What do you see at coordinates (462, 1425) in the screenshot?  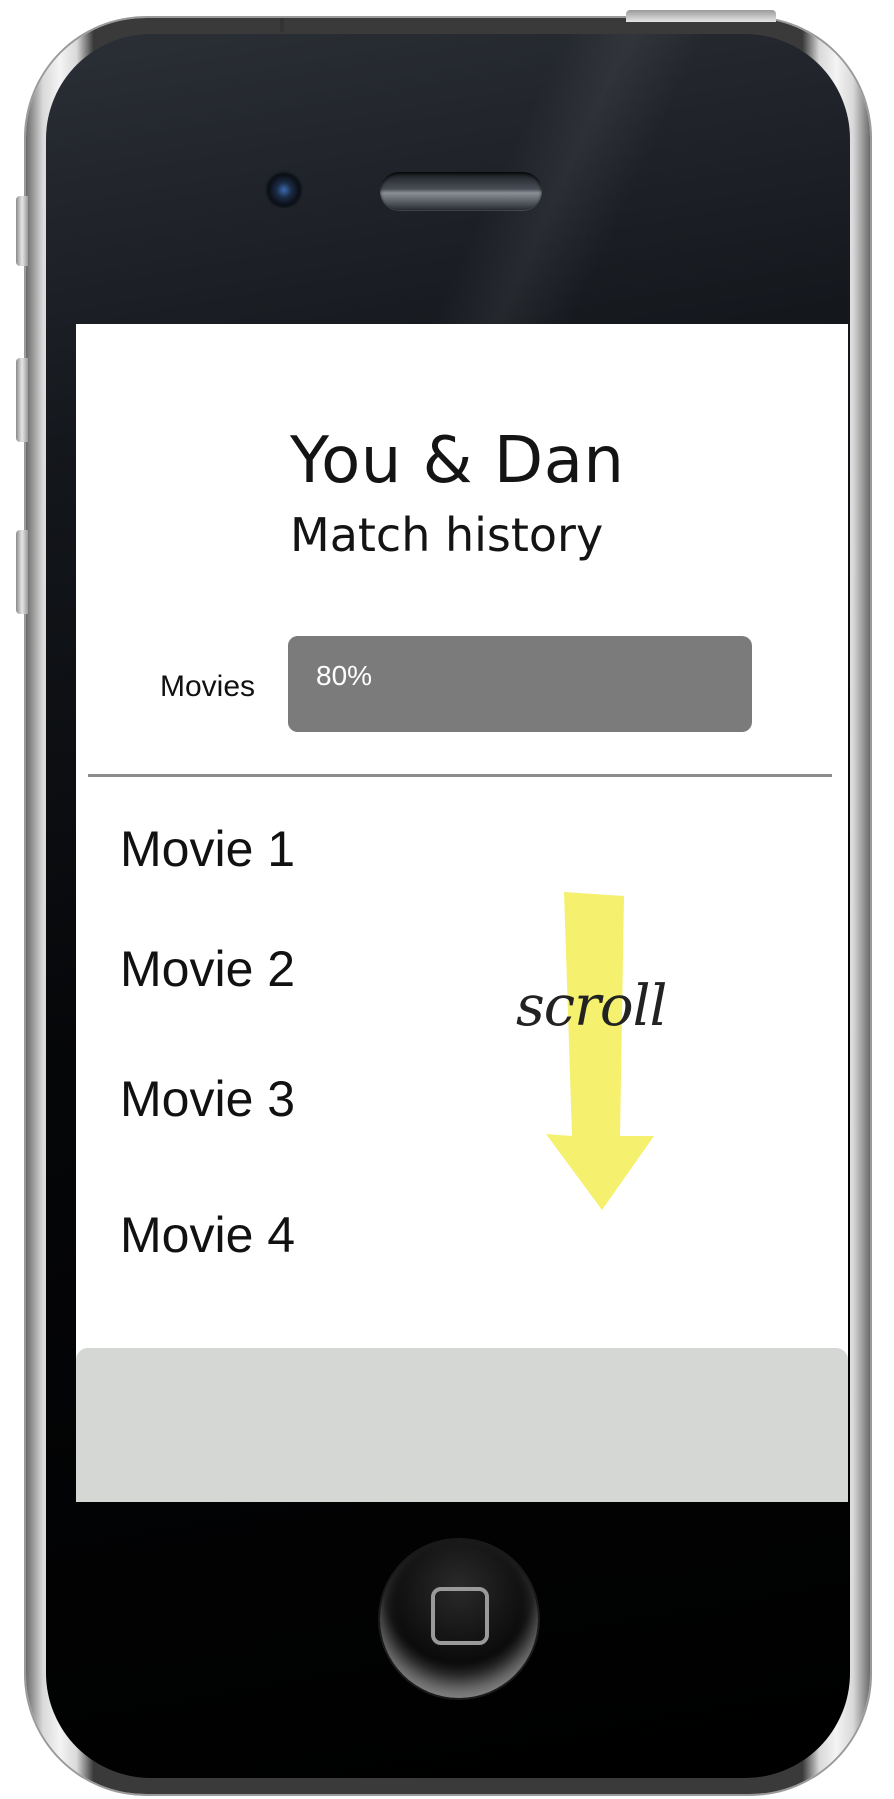 I see `bottom-bar` at bounding box center [462, 1425].